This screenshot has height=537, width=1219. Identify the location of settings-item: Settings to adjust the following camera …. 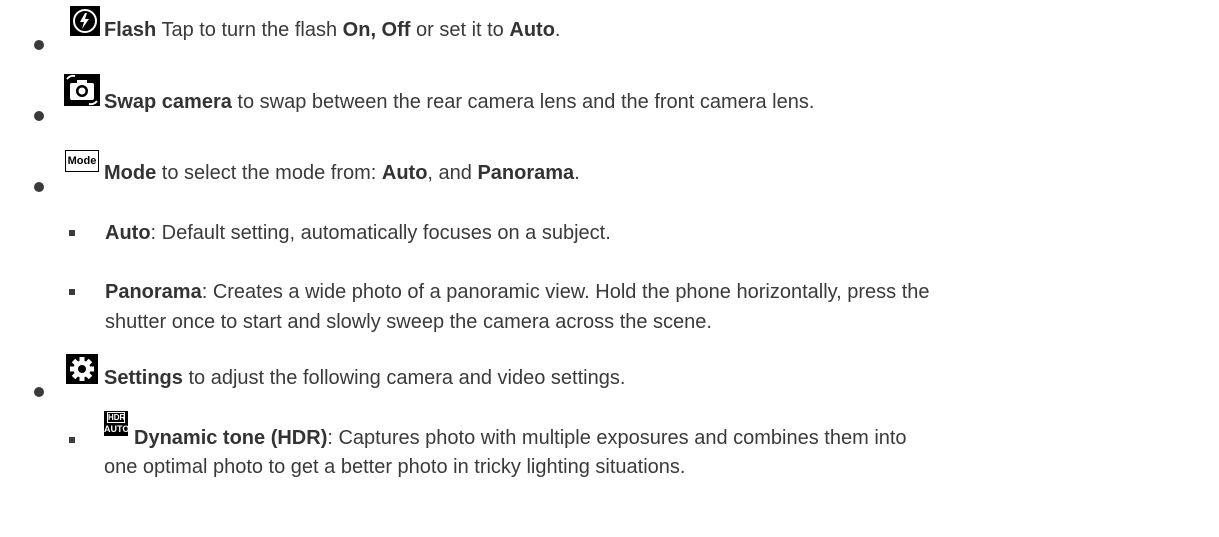
(365, 378).